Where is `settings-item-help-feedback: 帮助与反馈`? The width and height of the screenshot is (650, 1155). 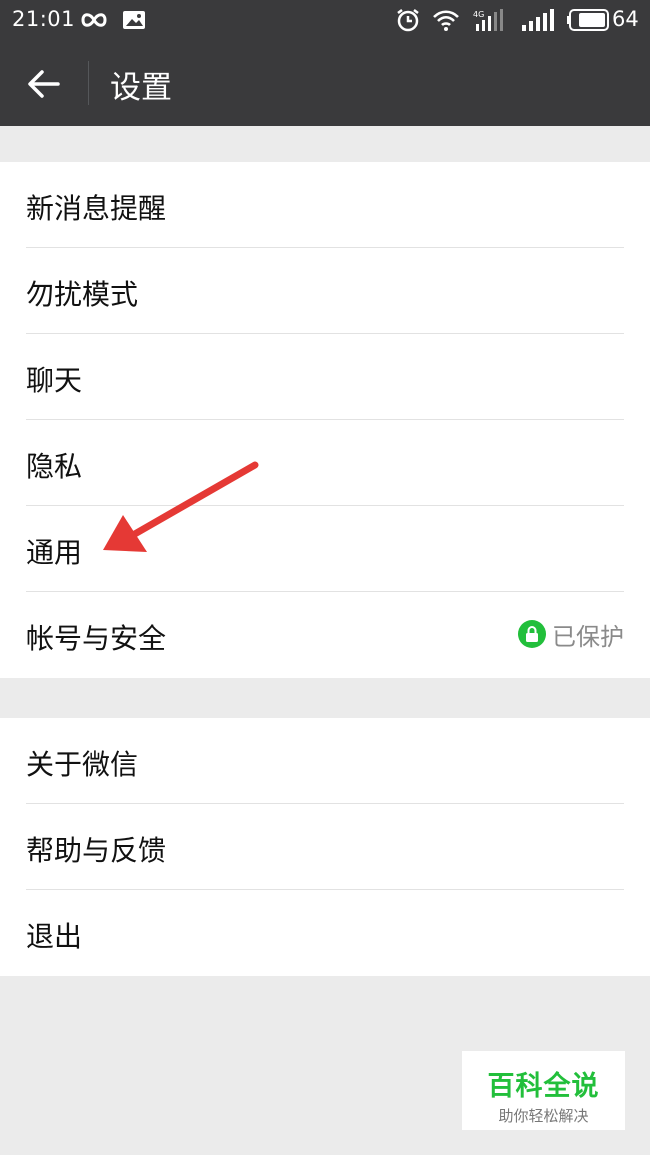
settings-item-help-feedback: 帮助与反馈 is located at coordinates (325, 847).